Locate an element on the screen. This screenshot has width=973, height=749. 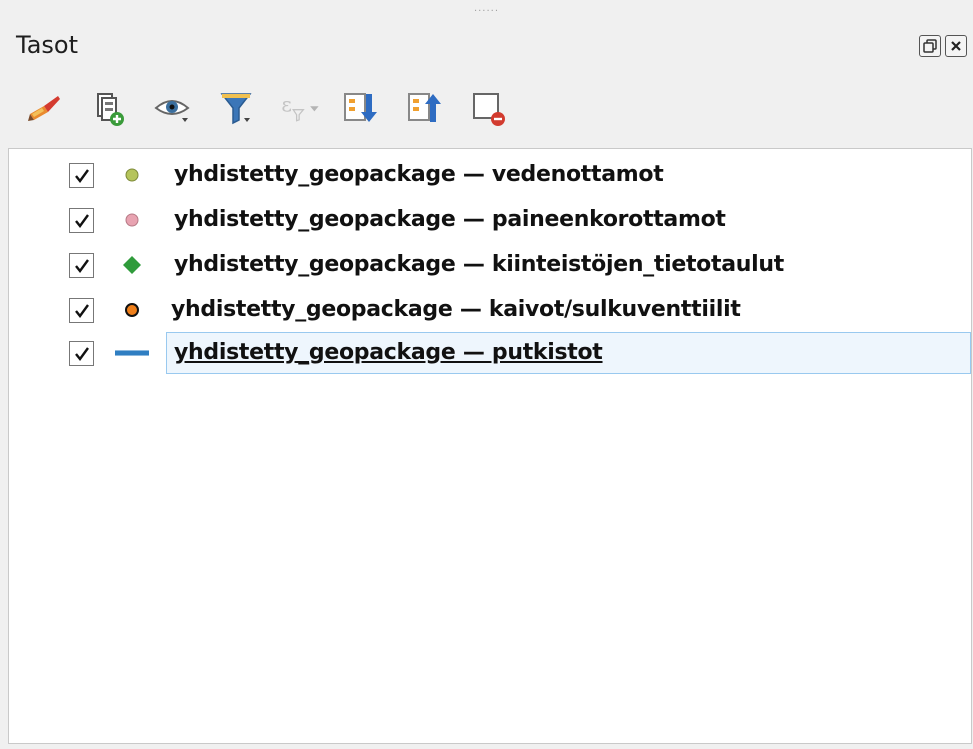
line-symbol-icon is located at coordinates (132, 353).